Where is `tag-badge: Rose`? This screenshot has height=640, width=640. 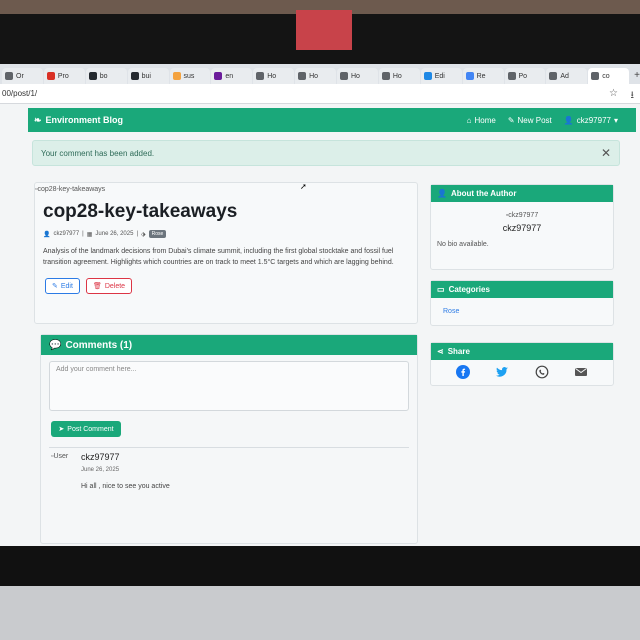 tag-badge: Rose is located at coordinates (157, 234).